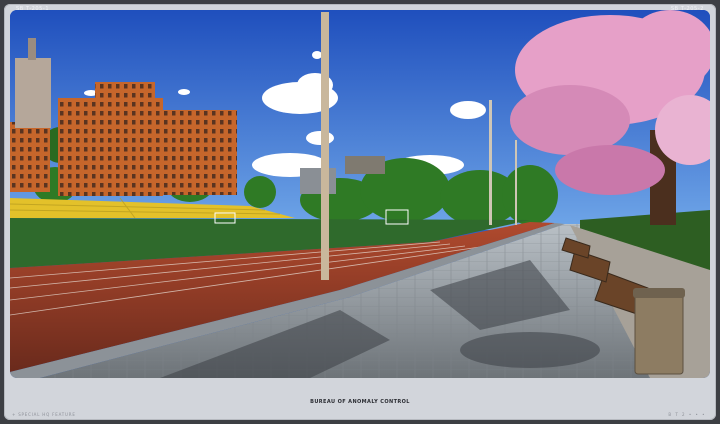  What do you see at coordinates (325, 146) in the screenshot?
I see `lamp-pole` at bounding box center [325, 146].